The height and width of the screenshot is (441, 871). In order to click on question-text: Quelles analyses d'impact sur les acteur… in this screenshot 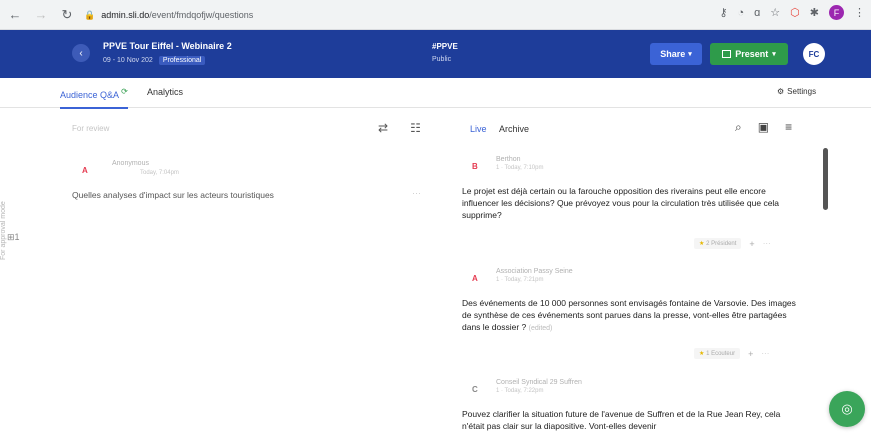, I will do `click(173, 195)`.